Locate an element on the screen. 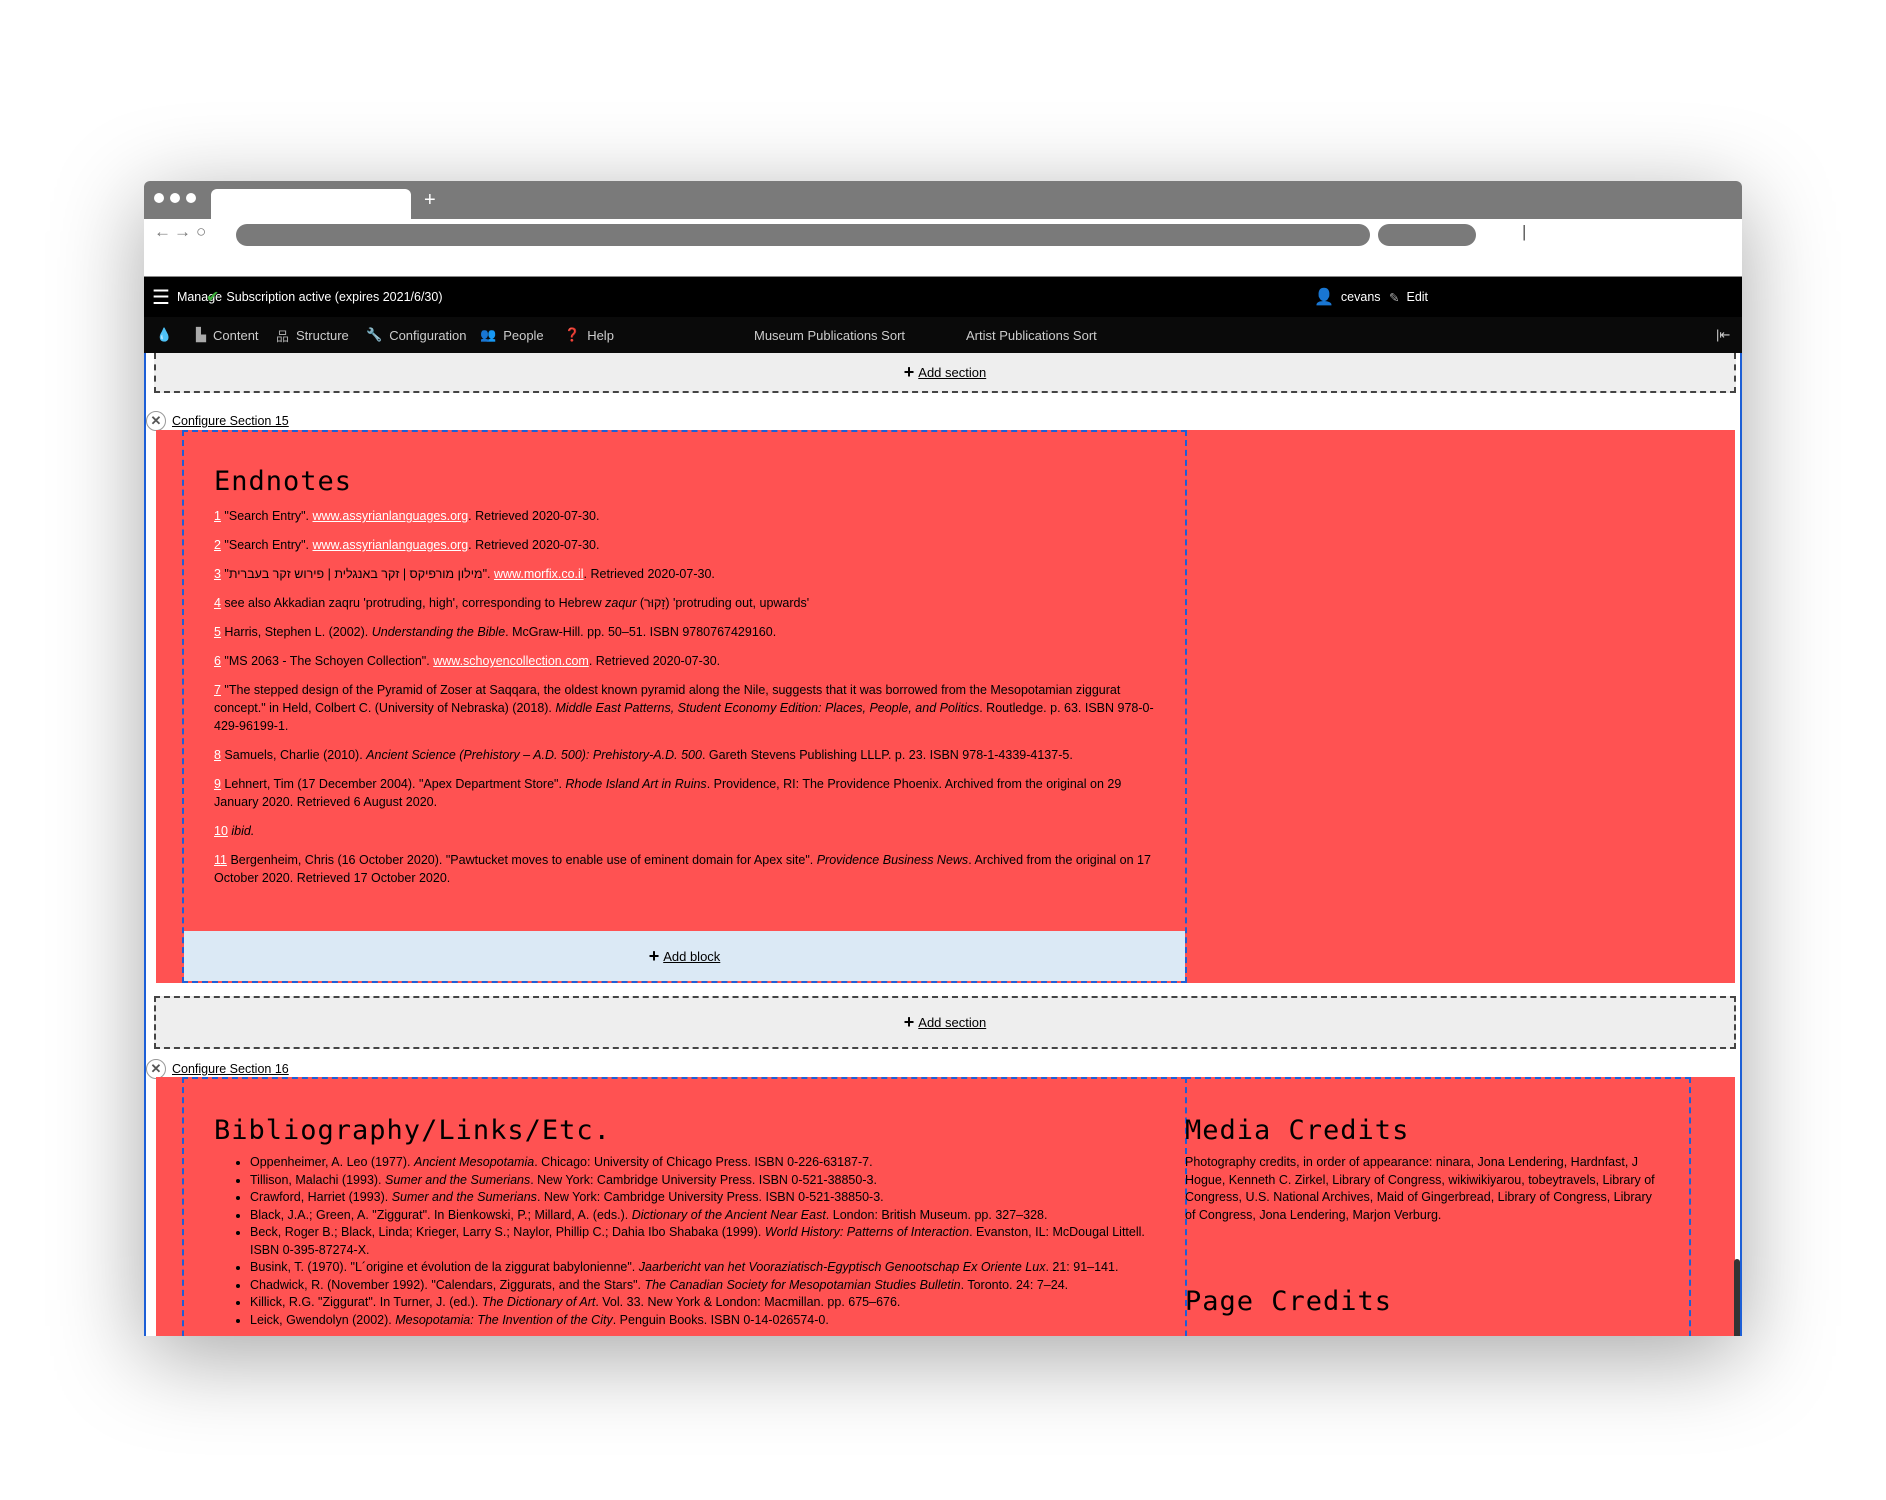 This screenshot has width=1886, height=1500. endnote-backlink: 5 is located at coordinates (217, 632).